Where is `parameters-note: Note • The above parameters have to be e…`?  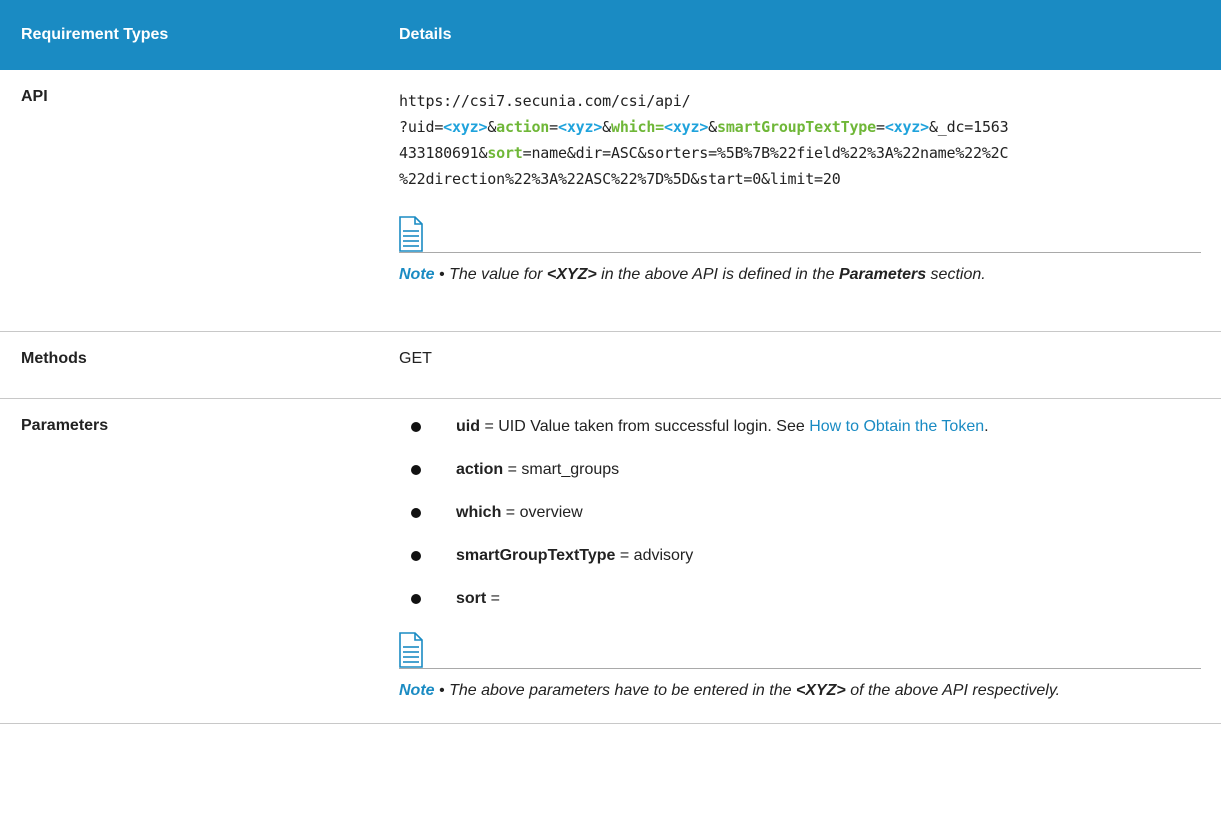
parameters-note: Note • The above parameters have to be e… is located at coordinates (800, 686).